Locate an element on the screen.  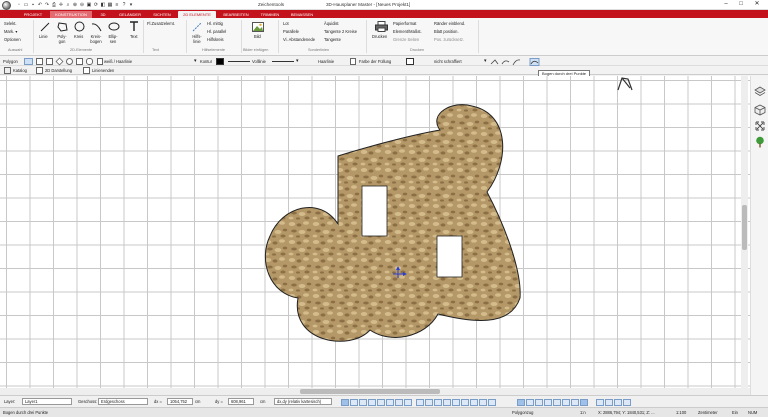
blatt-position-button: Blatt position. is located at coordinates (446, 31).